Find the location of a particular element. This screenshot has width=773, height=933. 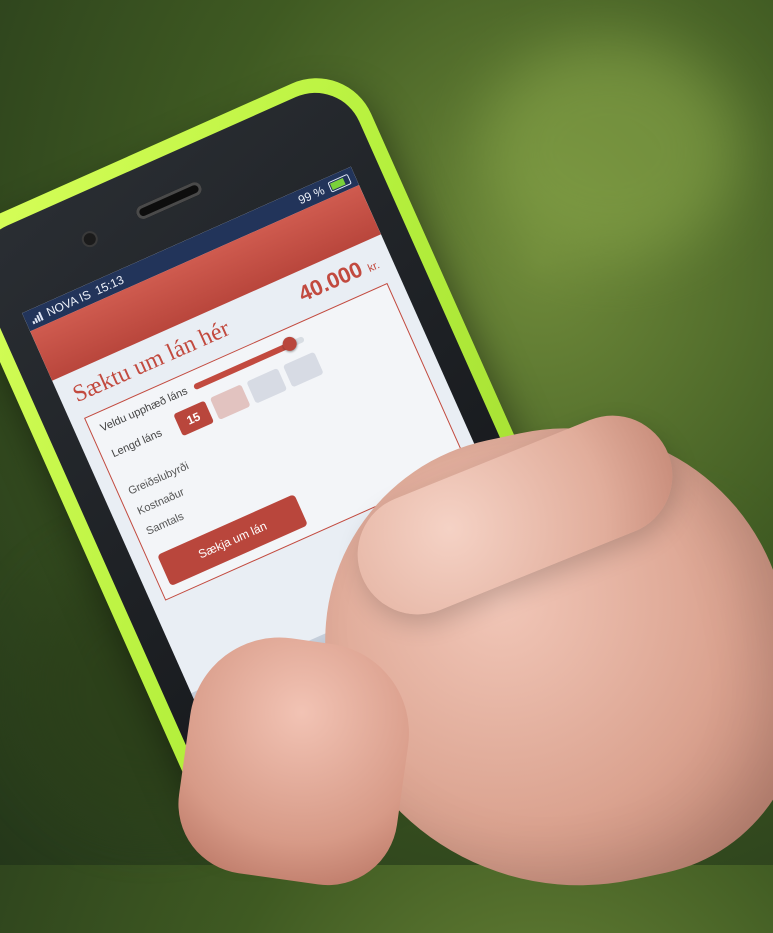

front-camera-icon is located at coordinates (89, 239).